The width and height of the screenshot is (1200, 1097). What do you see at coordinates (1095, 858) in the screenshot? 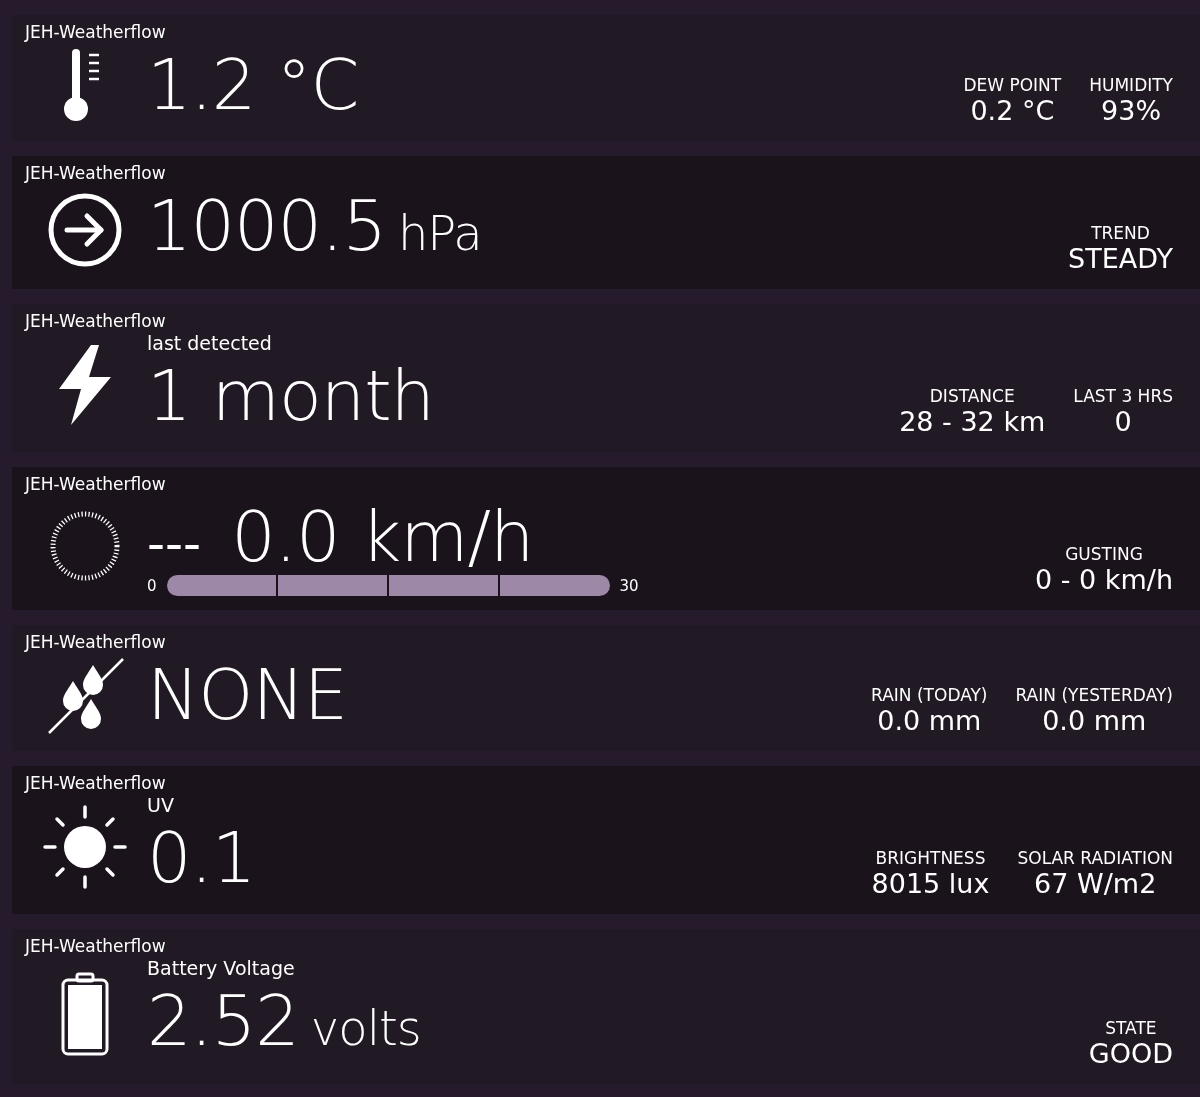
I see `stat-label: SOLAR RADIATION` at bounding box center [1095, 858].